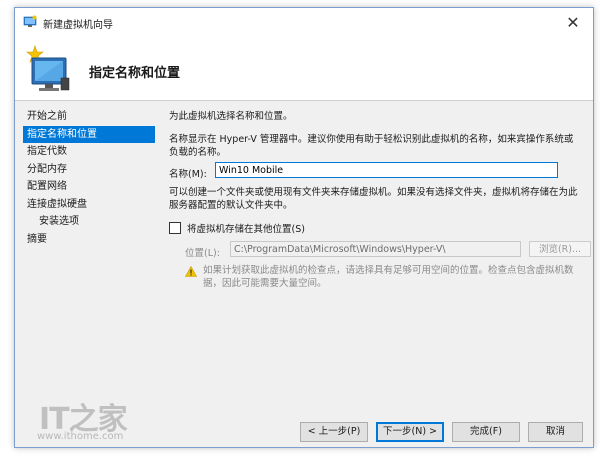 The image size is (600, 465). Describe the element at coordinates (334, 432) in the screenshot. I see `previous-button: < 上一步(P)` at that location.